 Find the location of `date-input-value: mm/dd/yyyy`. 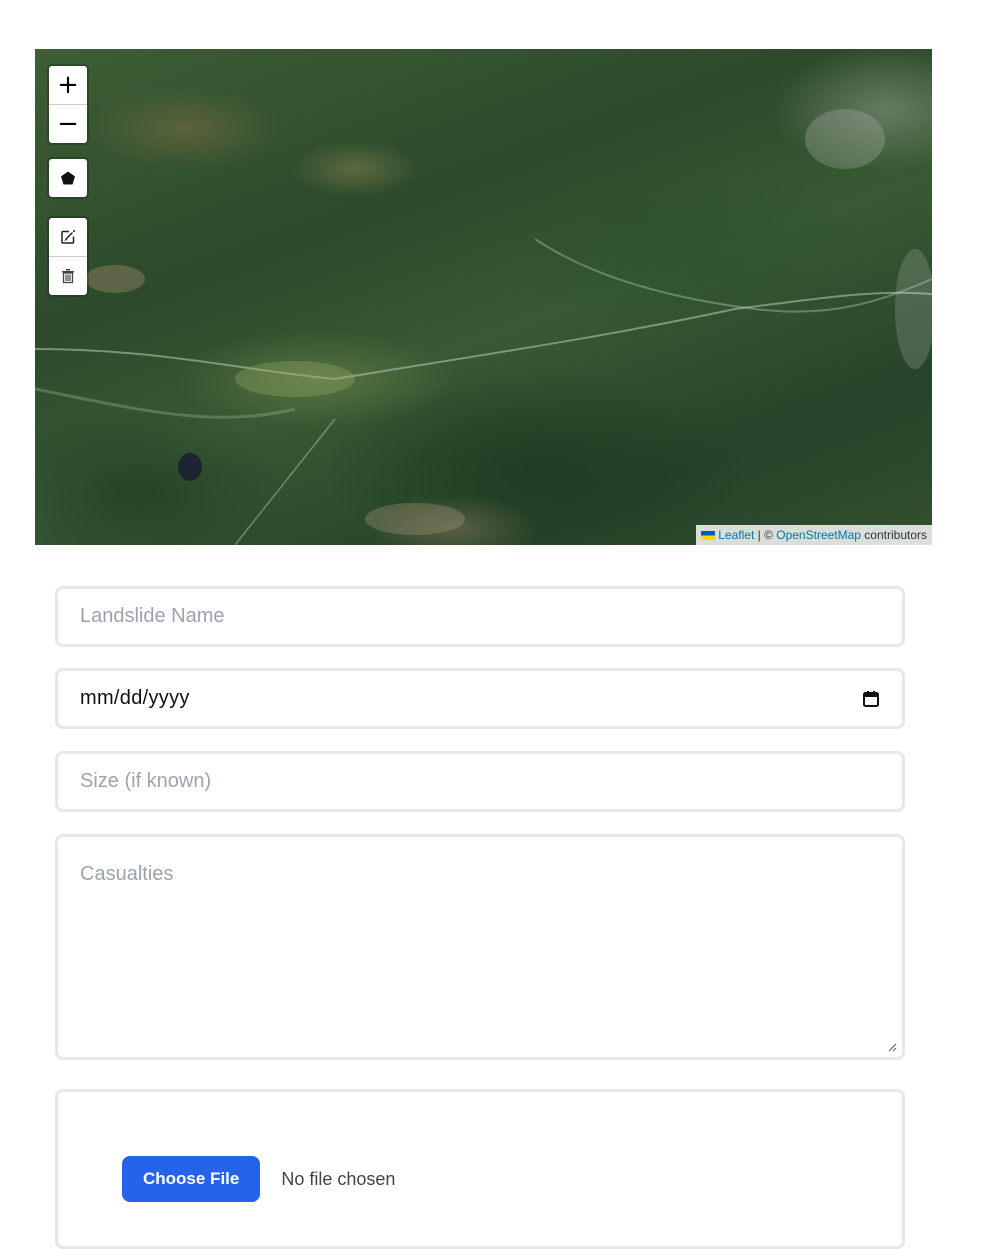

date-input-value: mm/dd/yyyy is located at coordinates (135, 698).